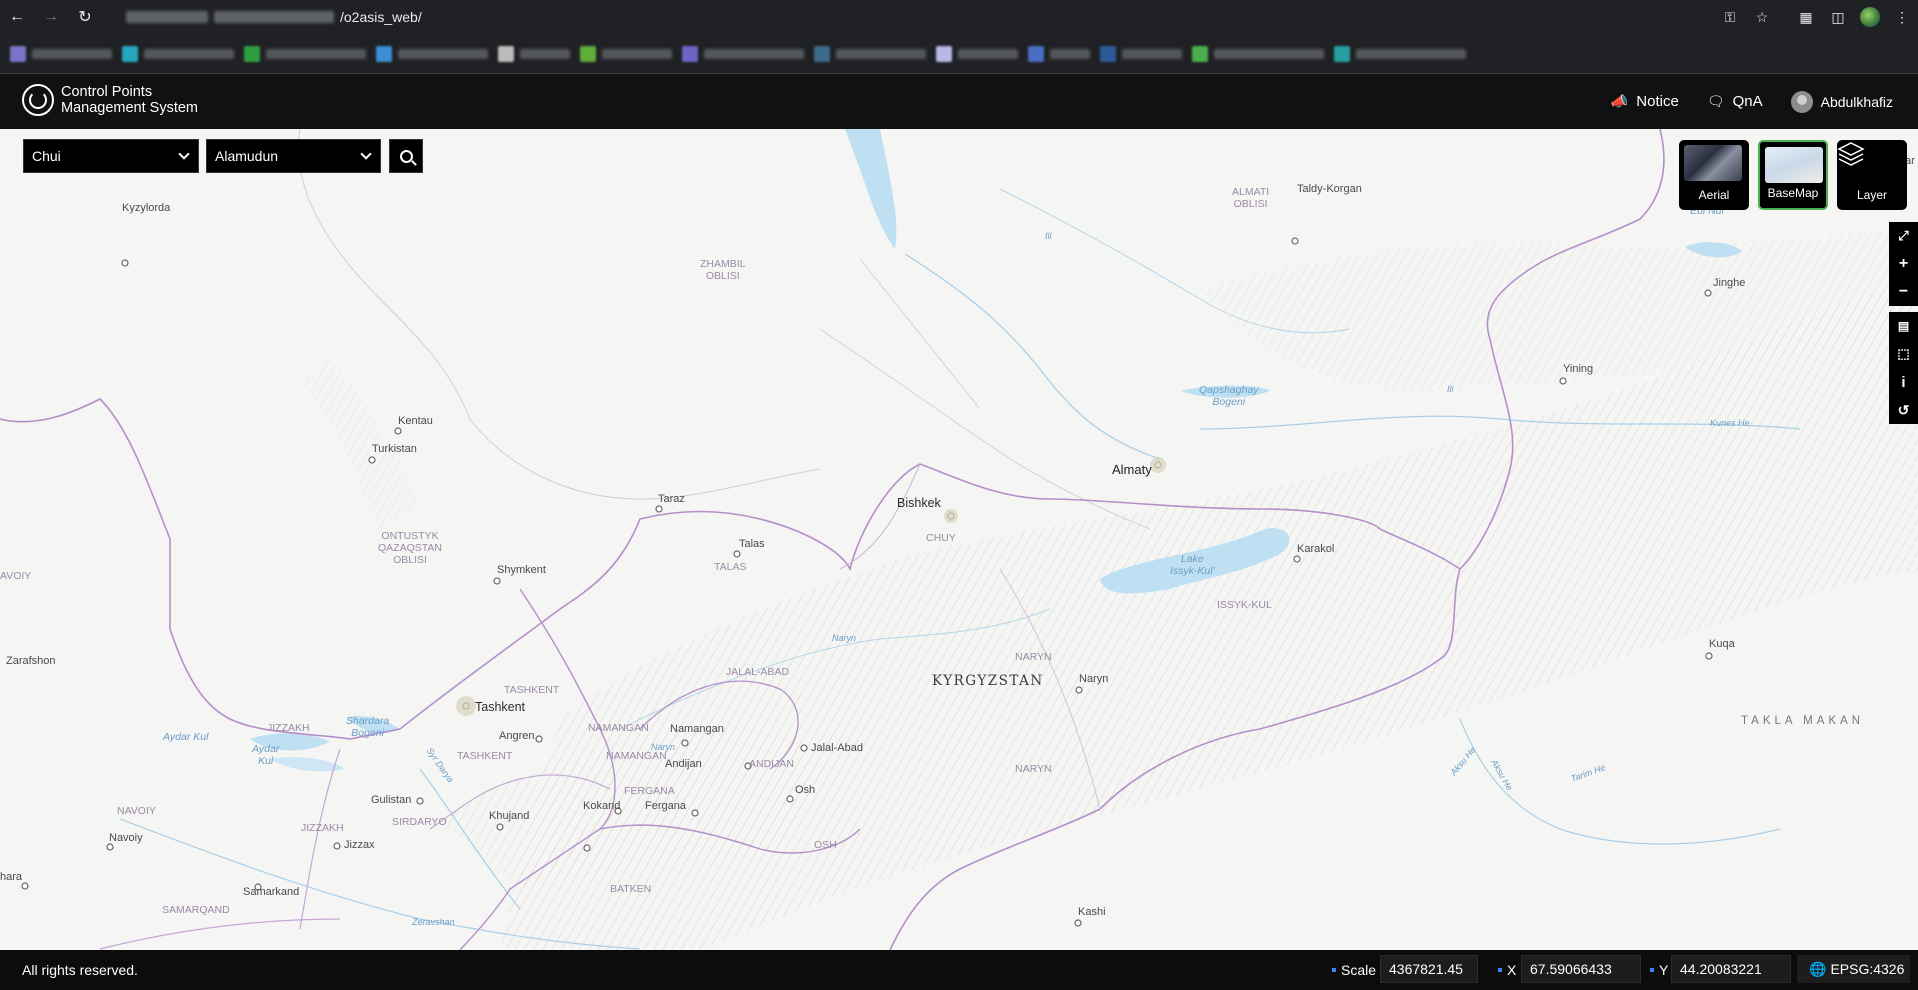  Describe the element at coordinates (1872, 175) in the screenshot. I see `layer-button: Layer` at that location.